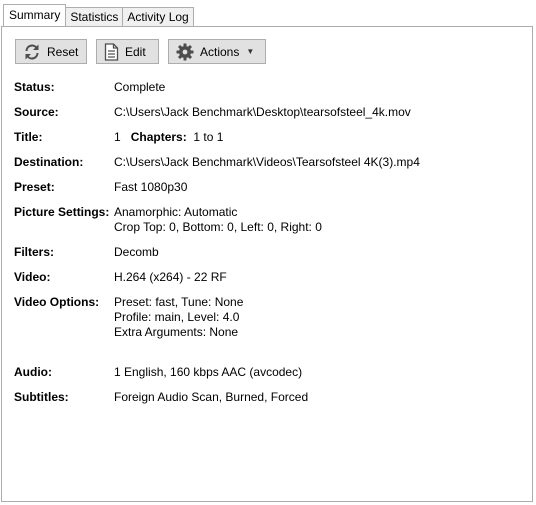 The width and height of the screenshot is (536, 505). What do you see at coordinates (28, 137) in the screenshot?
I see `title-label: Title:` at bounding box center [28, 137].